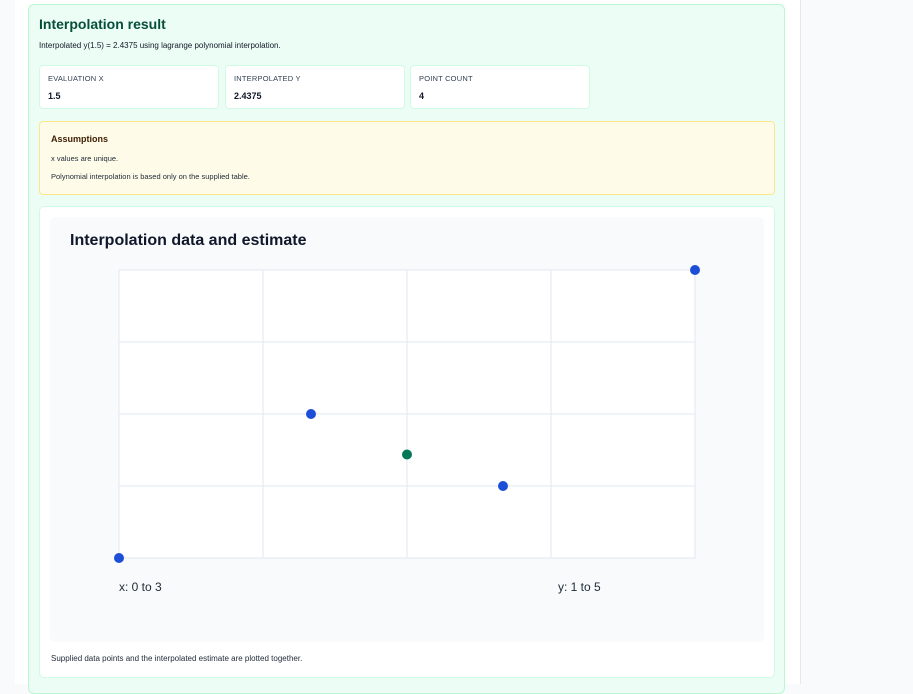  Describe the element at coordinates (579, 587) in the screenshot. I see `y-range-label: y: 1 to 5` at that location.